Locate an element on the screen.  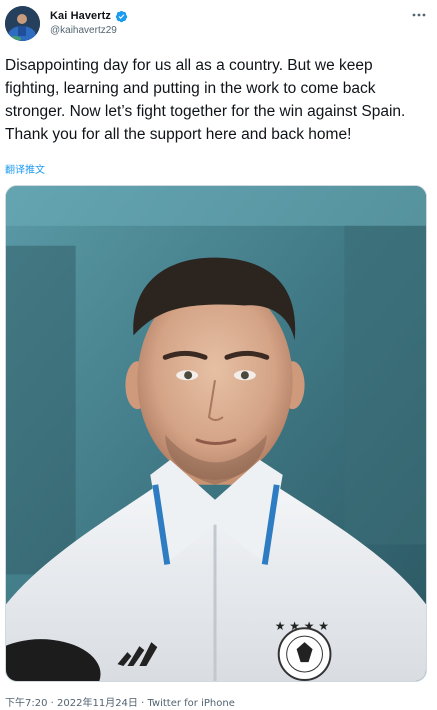
author-handle: @kaihavertz29 is located at coordinates (83, 30).